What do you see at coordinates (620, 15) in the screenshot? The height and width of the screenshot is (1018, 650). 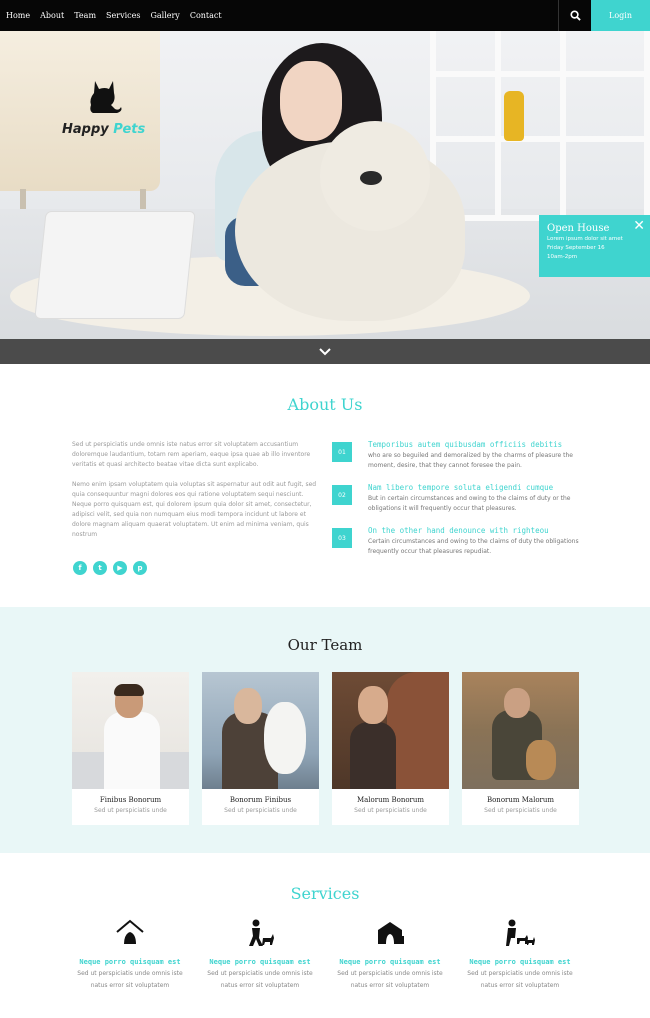 I see `login-button: Login` at bounding box center [620, 15].